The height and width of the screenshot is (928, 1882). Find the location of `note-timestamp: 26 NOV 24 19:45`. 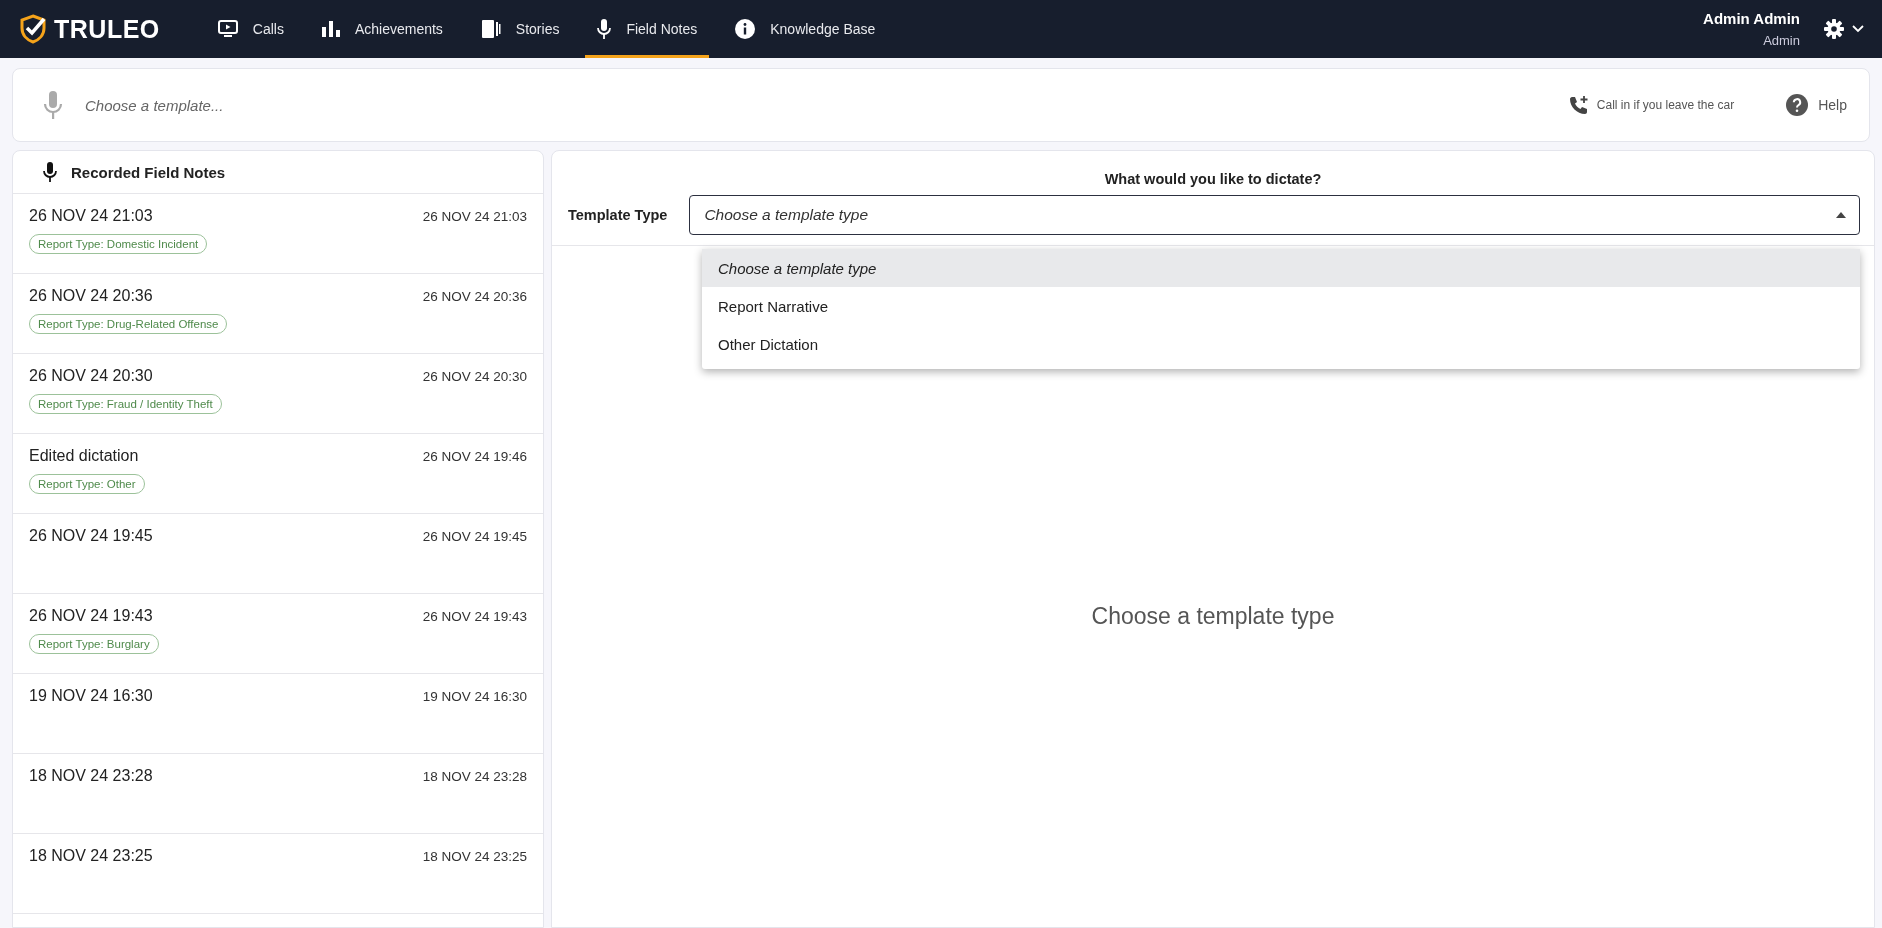

note-timestamp: 26 NOV 24 19:45 is located at coordinates (474, 536).